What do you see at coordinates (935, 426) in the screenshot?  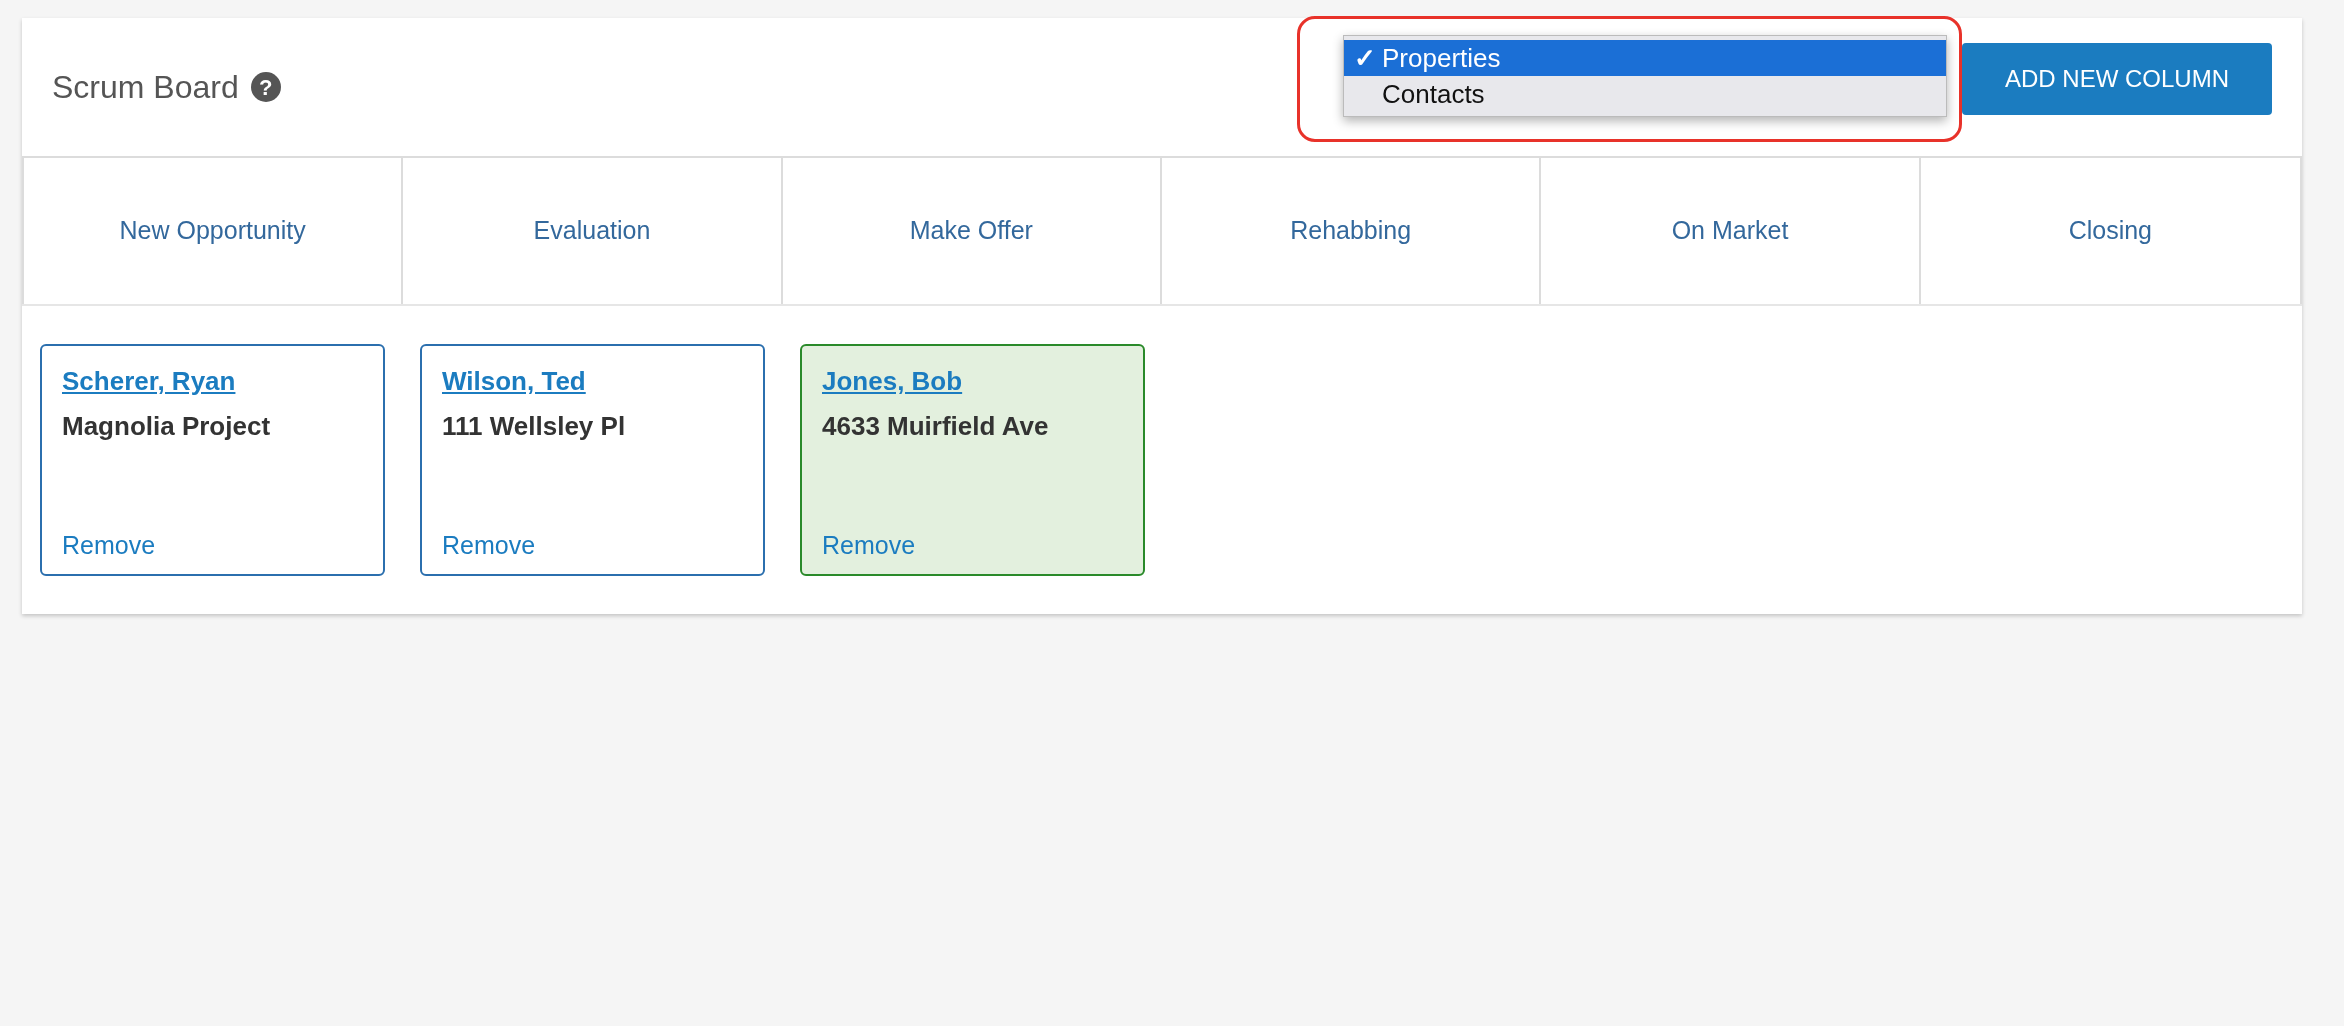 I see `card-subtitle: 4633 Muirfield Ave` at bounding box center [935, 426].